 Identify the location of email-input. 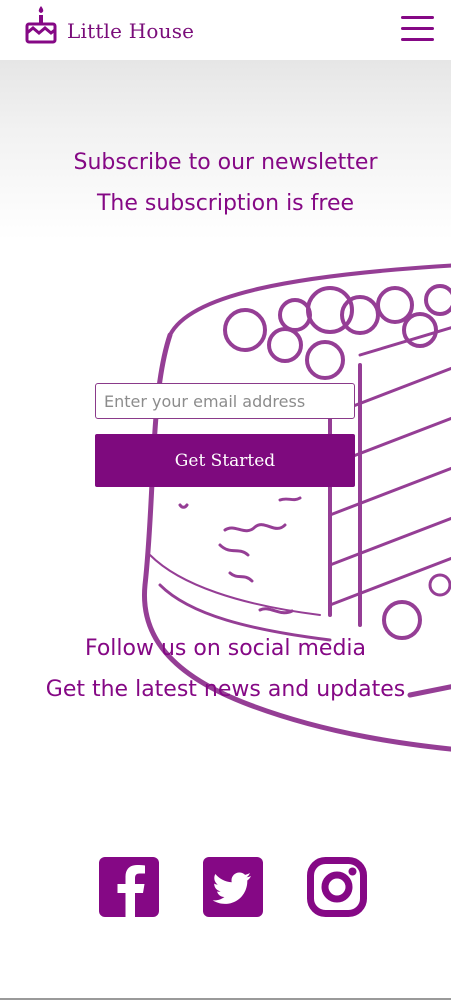
(225, 401).